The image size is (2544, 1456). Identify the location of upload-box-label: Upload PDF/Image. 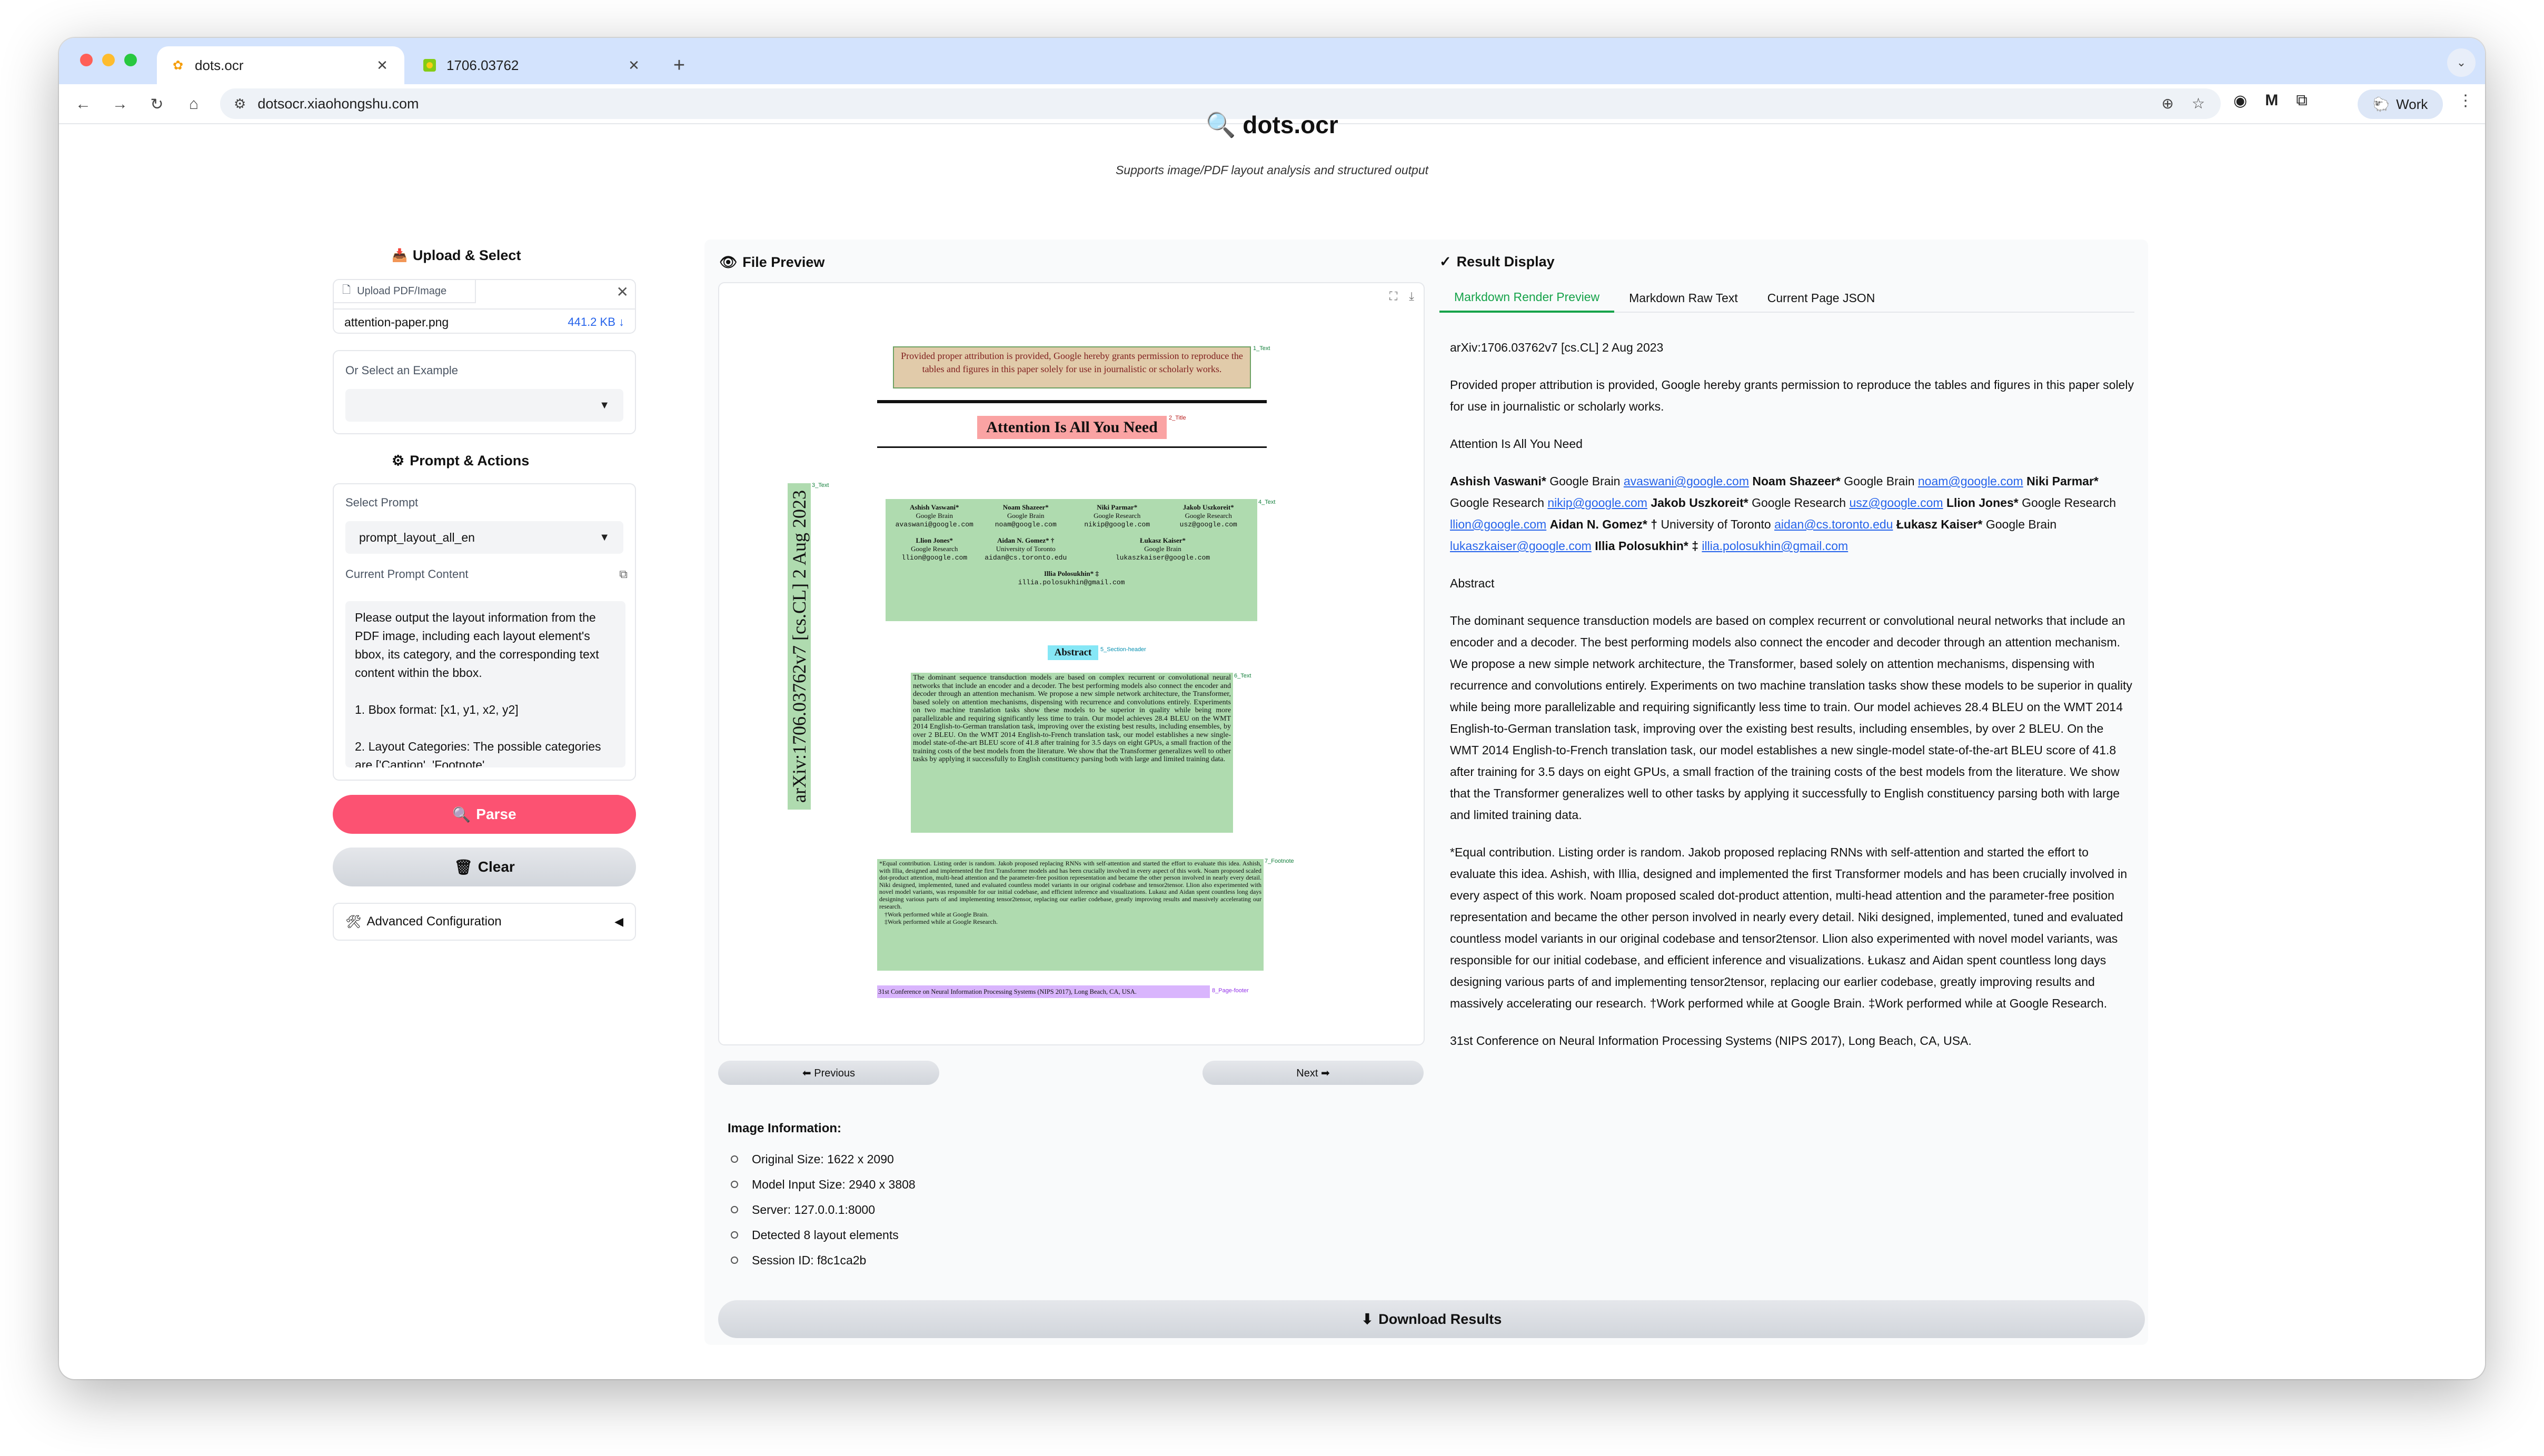
(402, 291).